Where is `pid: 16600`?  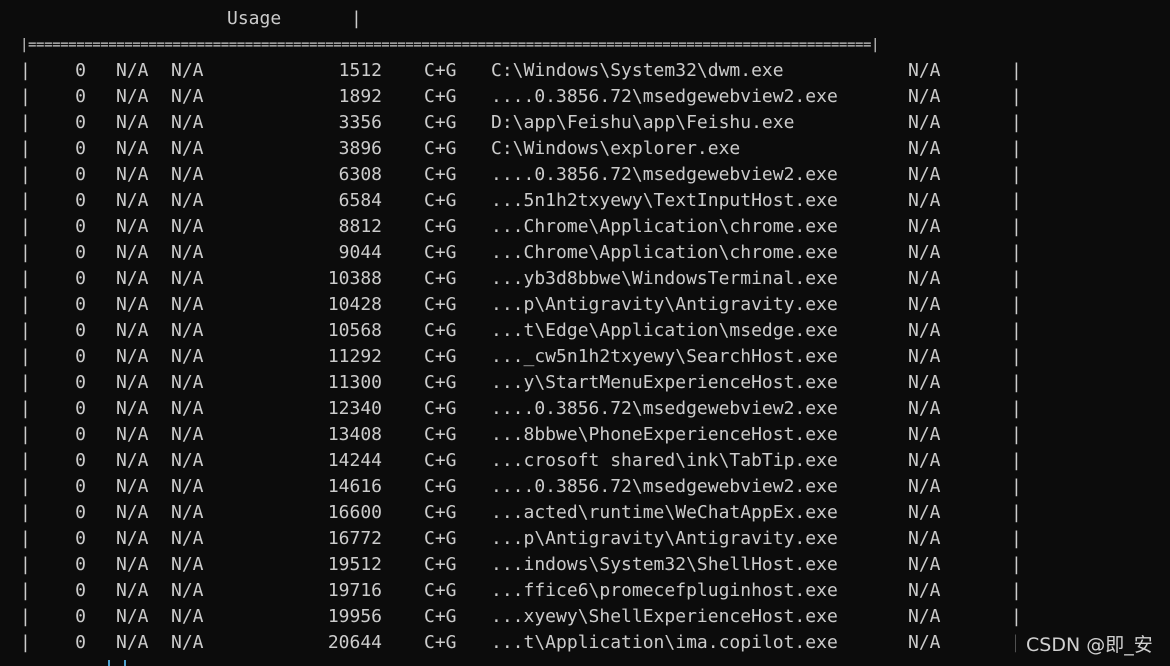
pid: 16600 is located at coordinates (354, 512).